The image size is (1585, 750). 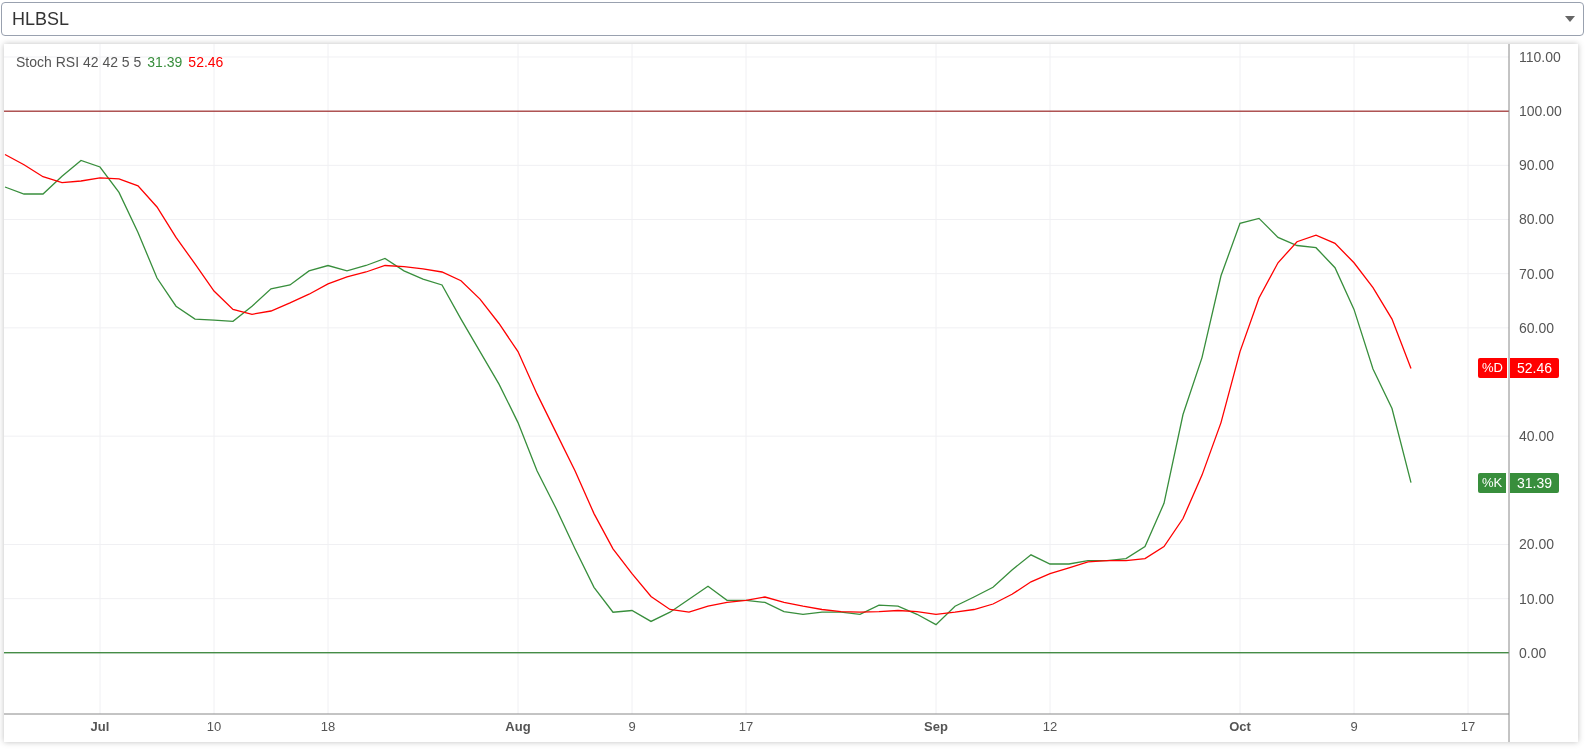 What do you see at coordinates (518, 726) in the screenshot?
I see `axis-label: Aug` at bounding box center [518, 726].